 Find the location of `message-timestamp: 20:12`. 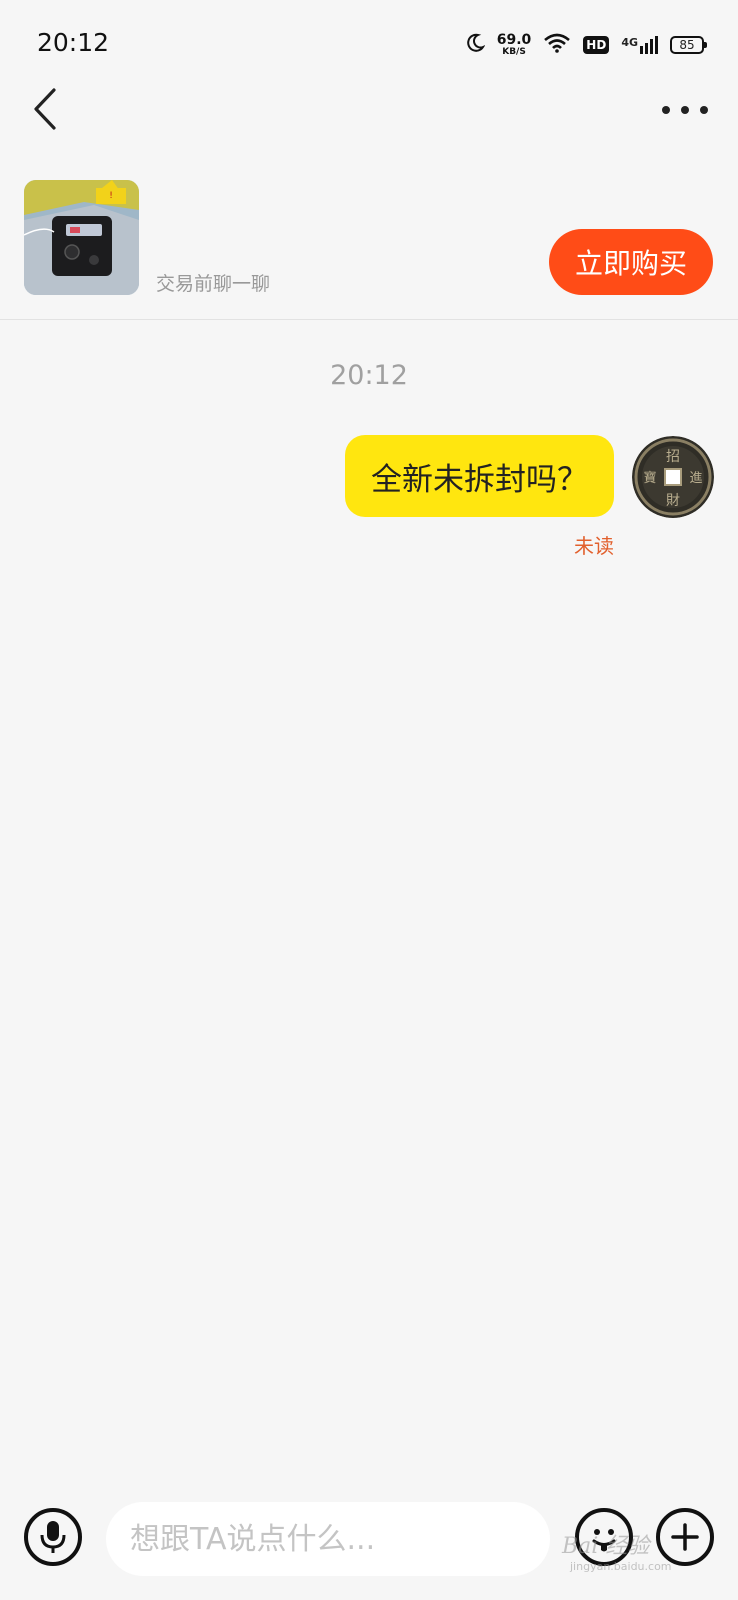

message-timestamp: 20:12 is located at coordinates (369, 375).